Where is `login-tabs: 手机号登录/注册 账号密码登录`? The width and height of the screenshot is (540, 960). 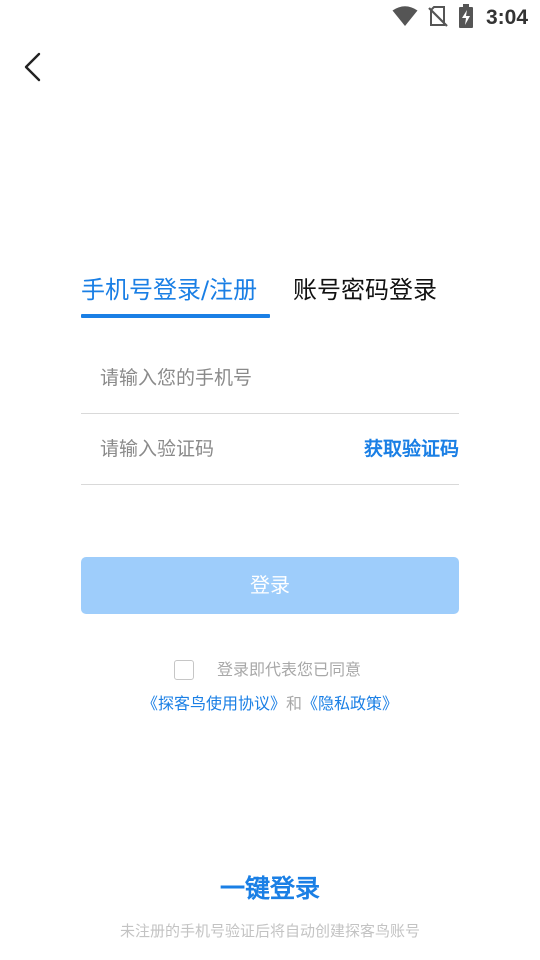 login-tabs: 手机号登录/注册 账号密码登录 is located at coordinates (270, 294).